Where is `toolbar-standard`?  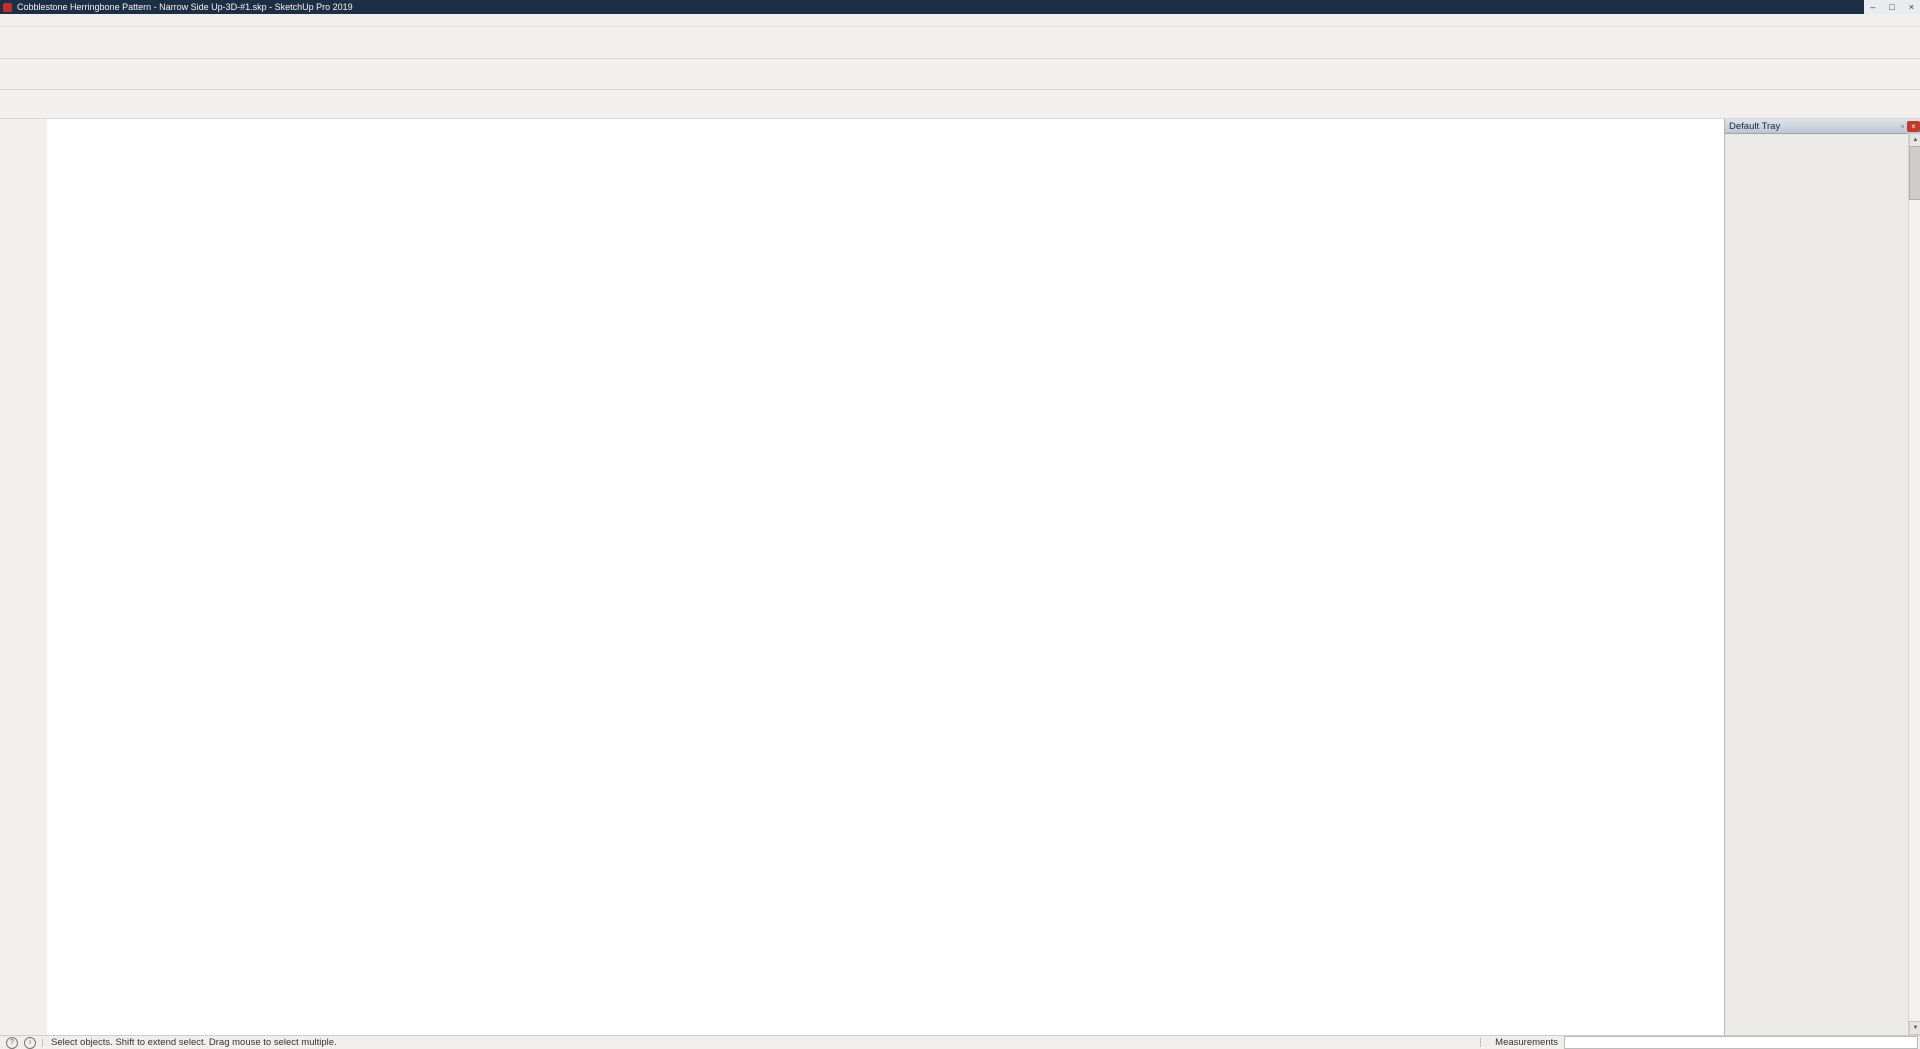 toolbar-standard is located at coordinates (960, 43).